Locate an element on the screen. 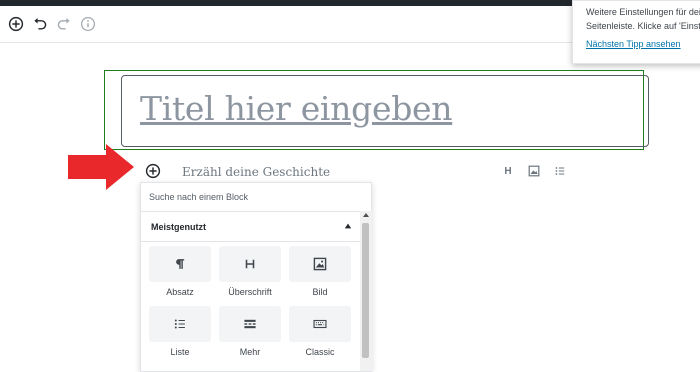  quick-heading-glyph: H is located at coordinates (508, 171).